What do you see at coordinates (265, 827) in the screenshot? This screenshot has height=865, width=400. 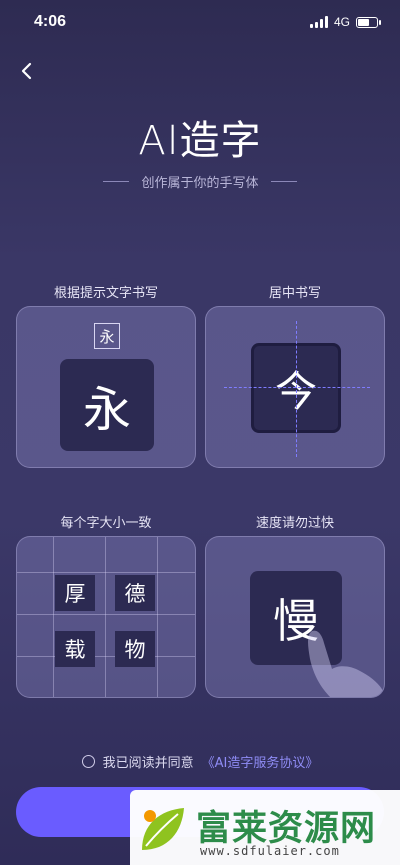 I see `watermark-overlay: 富莱资源网 www.sdfulaier.com` at bounding box center [265, 827].